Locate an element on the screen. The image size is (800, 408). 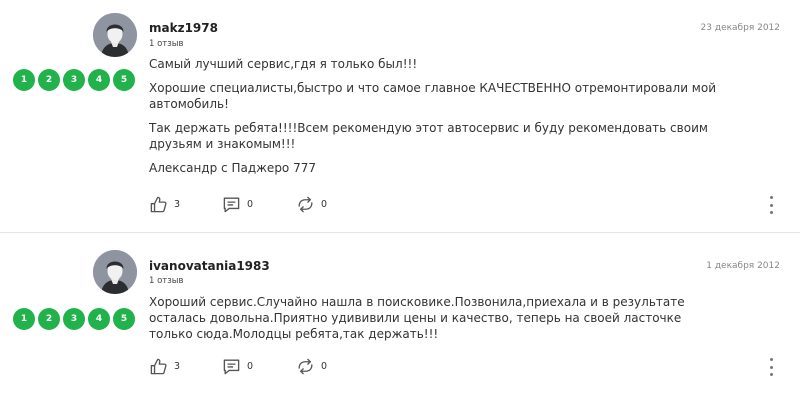
review-paragraph: Александр с Паджеро 777 is located at coordinates (232, 168).